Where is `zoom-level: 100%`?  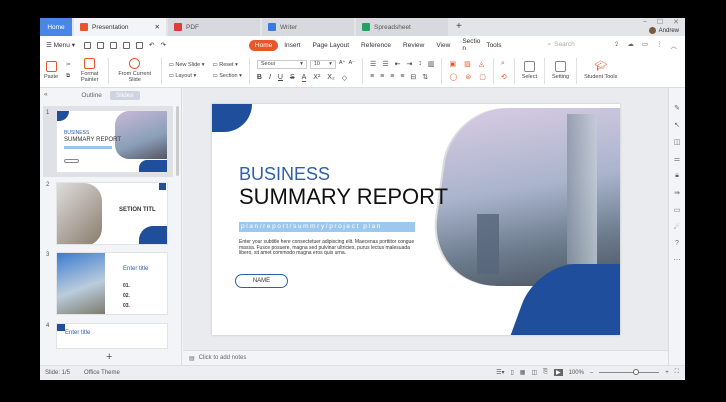
zoom-level: 100% is located at coordinates (576, 373).